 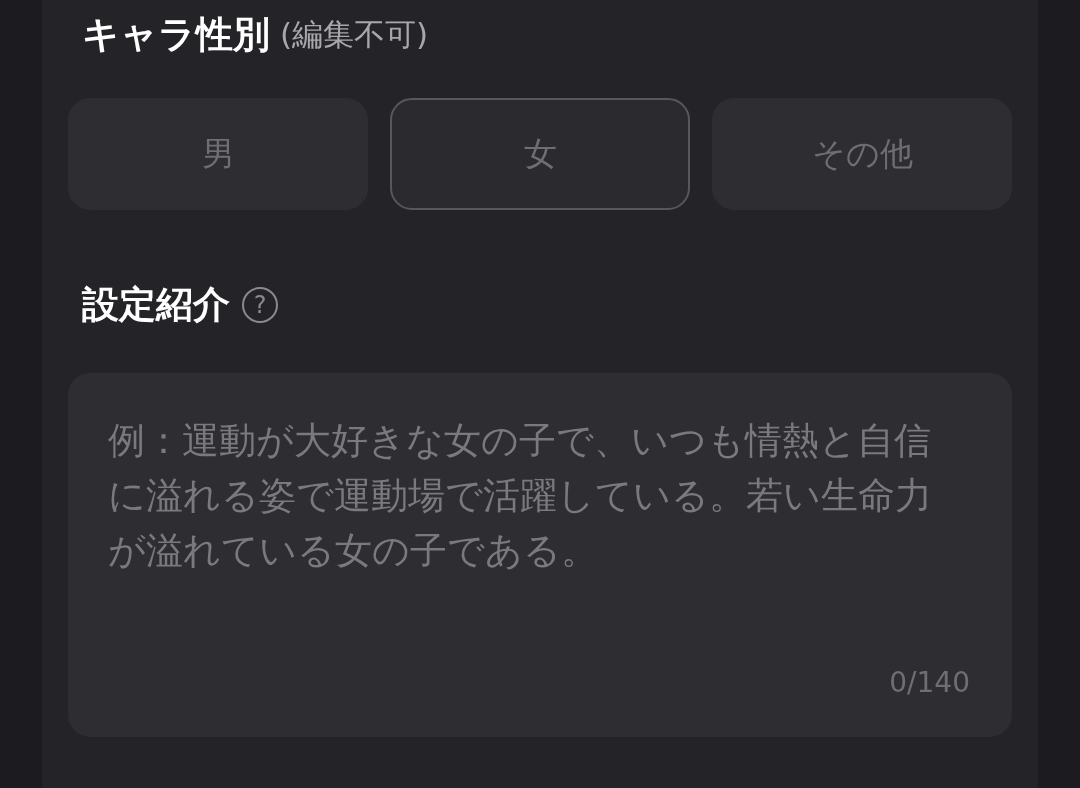 What do you see at coordinates (156, 305) in the screenshot?
I see `section-title: 設定紹介` at bounding box center [156, 305].